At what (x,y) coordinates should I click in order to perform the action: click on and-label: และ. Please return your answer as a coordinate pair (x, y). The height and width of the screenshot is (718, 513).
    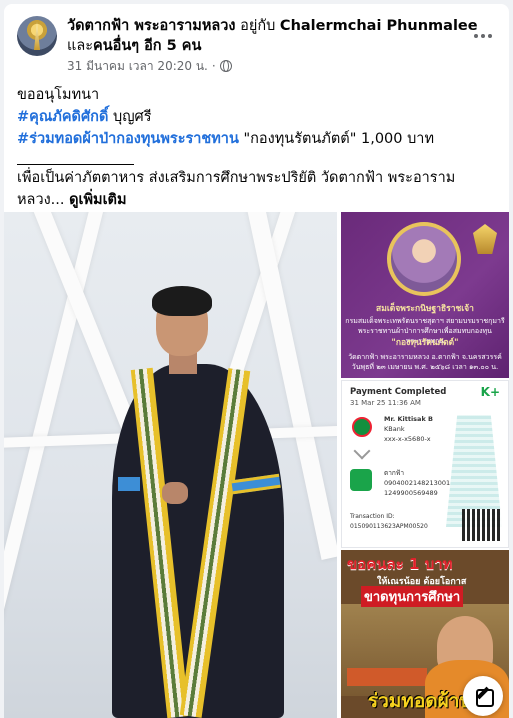
    Looking at the image, I should click on (80, 46).